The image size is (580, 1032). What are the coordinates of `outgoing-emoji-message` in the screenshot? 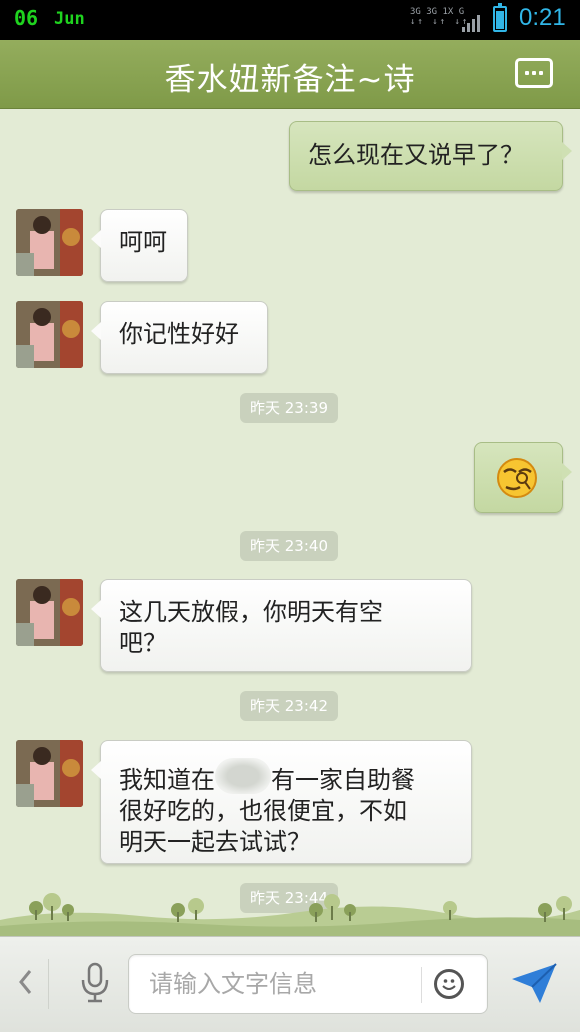 It's located at (523, 477).